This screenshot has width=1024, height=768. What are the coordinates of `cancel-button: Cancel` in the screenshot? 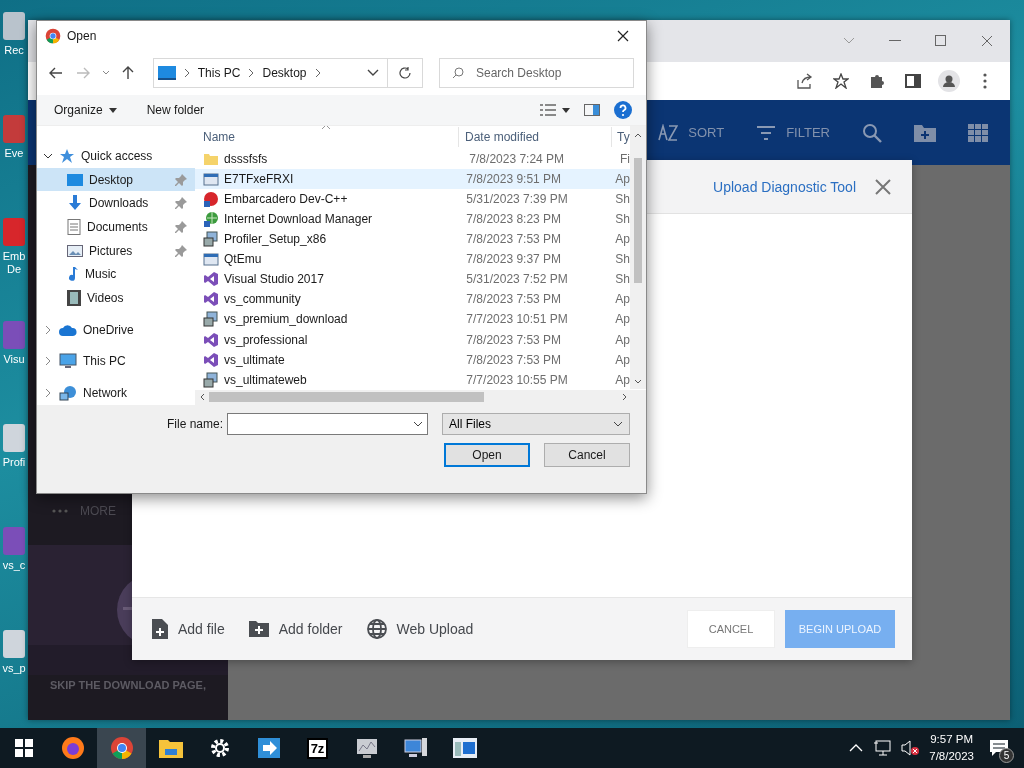 It's located at (587, 455).